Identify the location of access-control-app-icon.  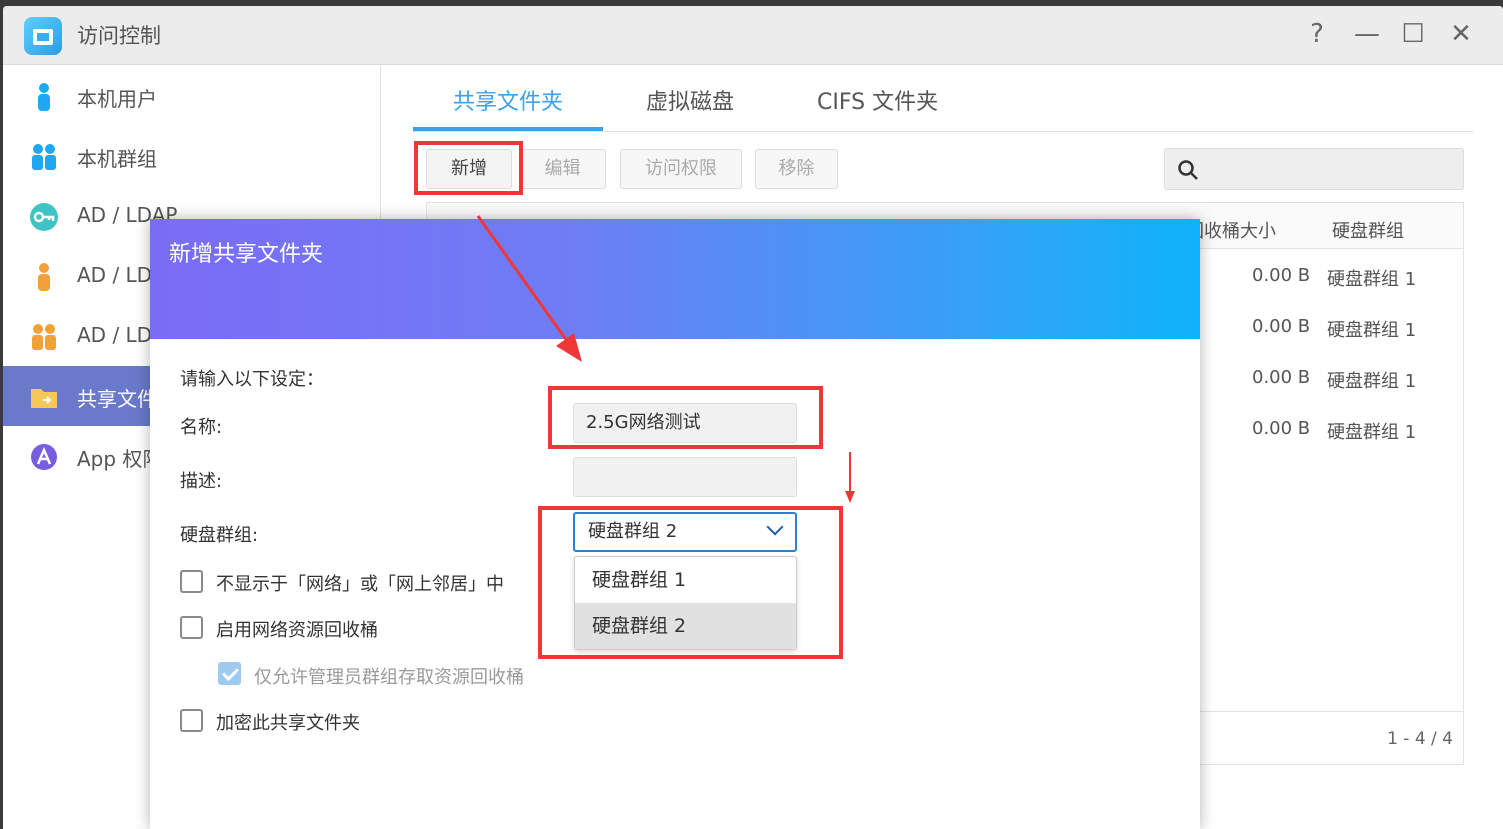
(43, 36).